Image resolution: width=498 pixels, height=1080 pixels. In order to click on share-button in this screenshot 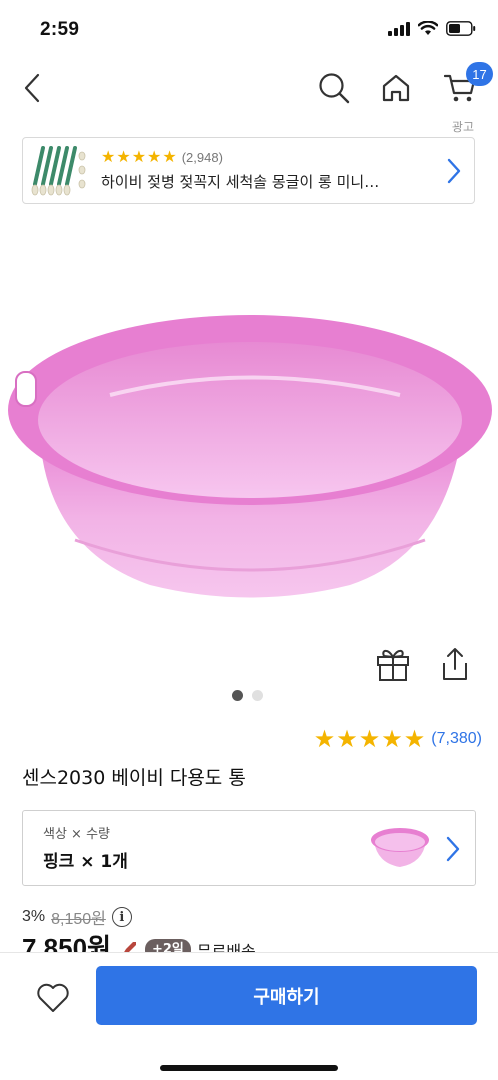, I will do `click(455, 664)`.